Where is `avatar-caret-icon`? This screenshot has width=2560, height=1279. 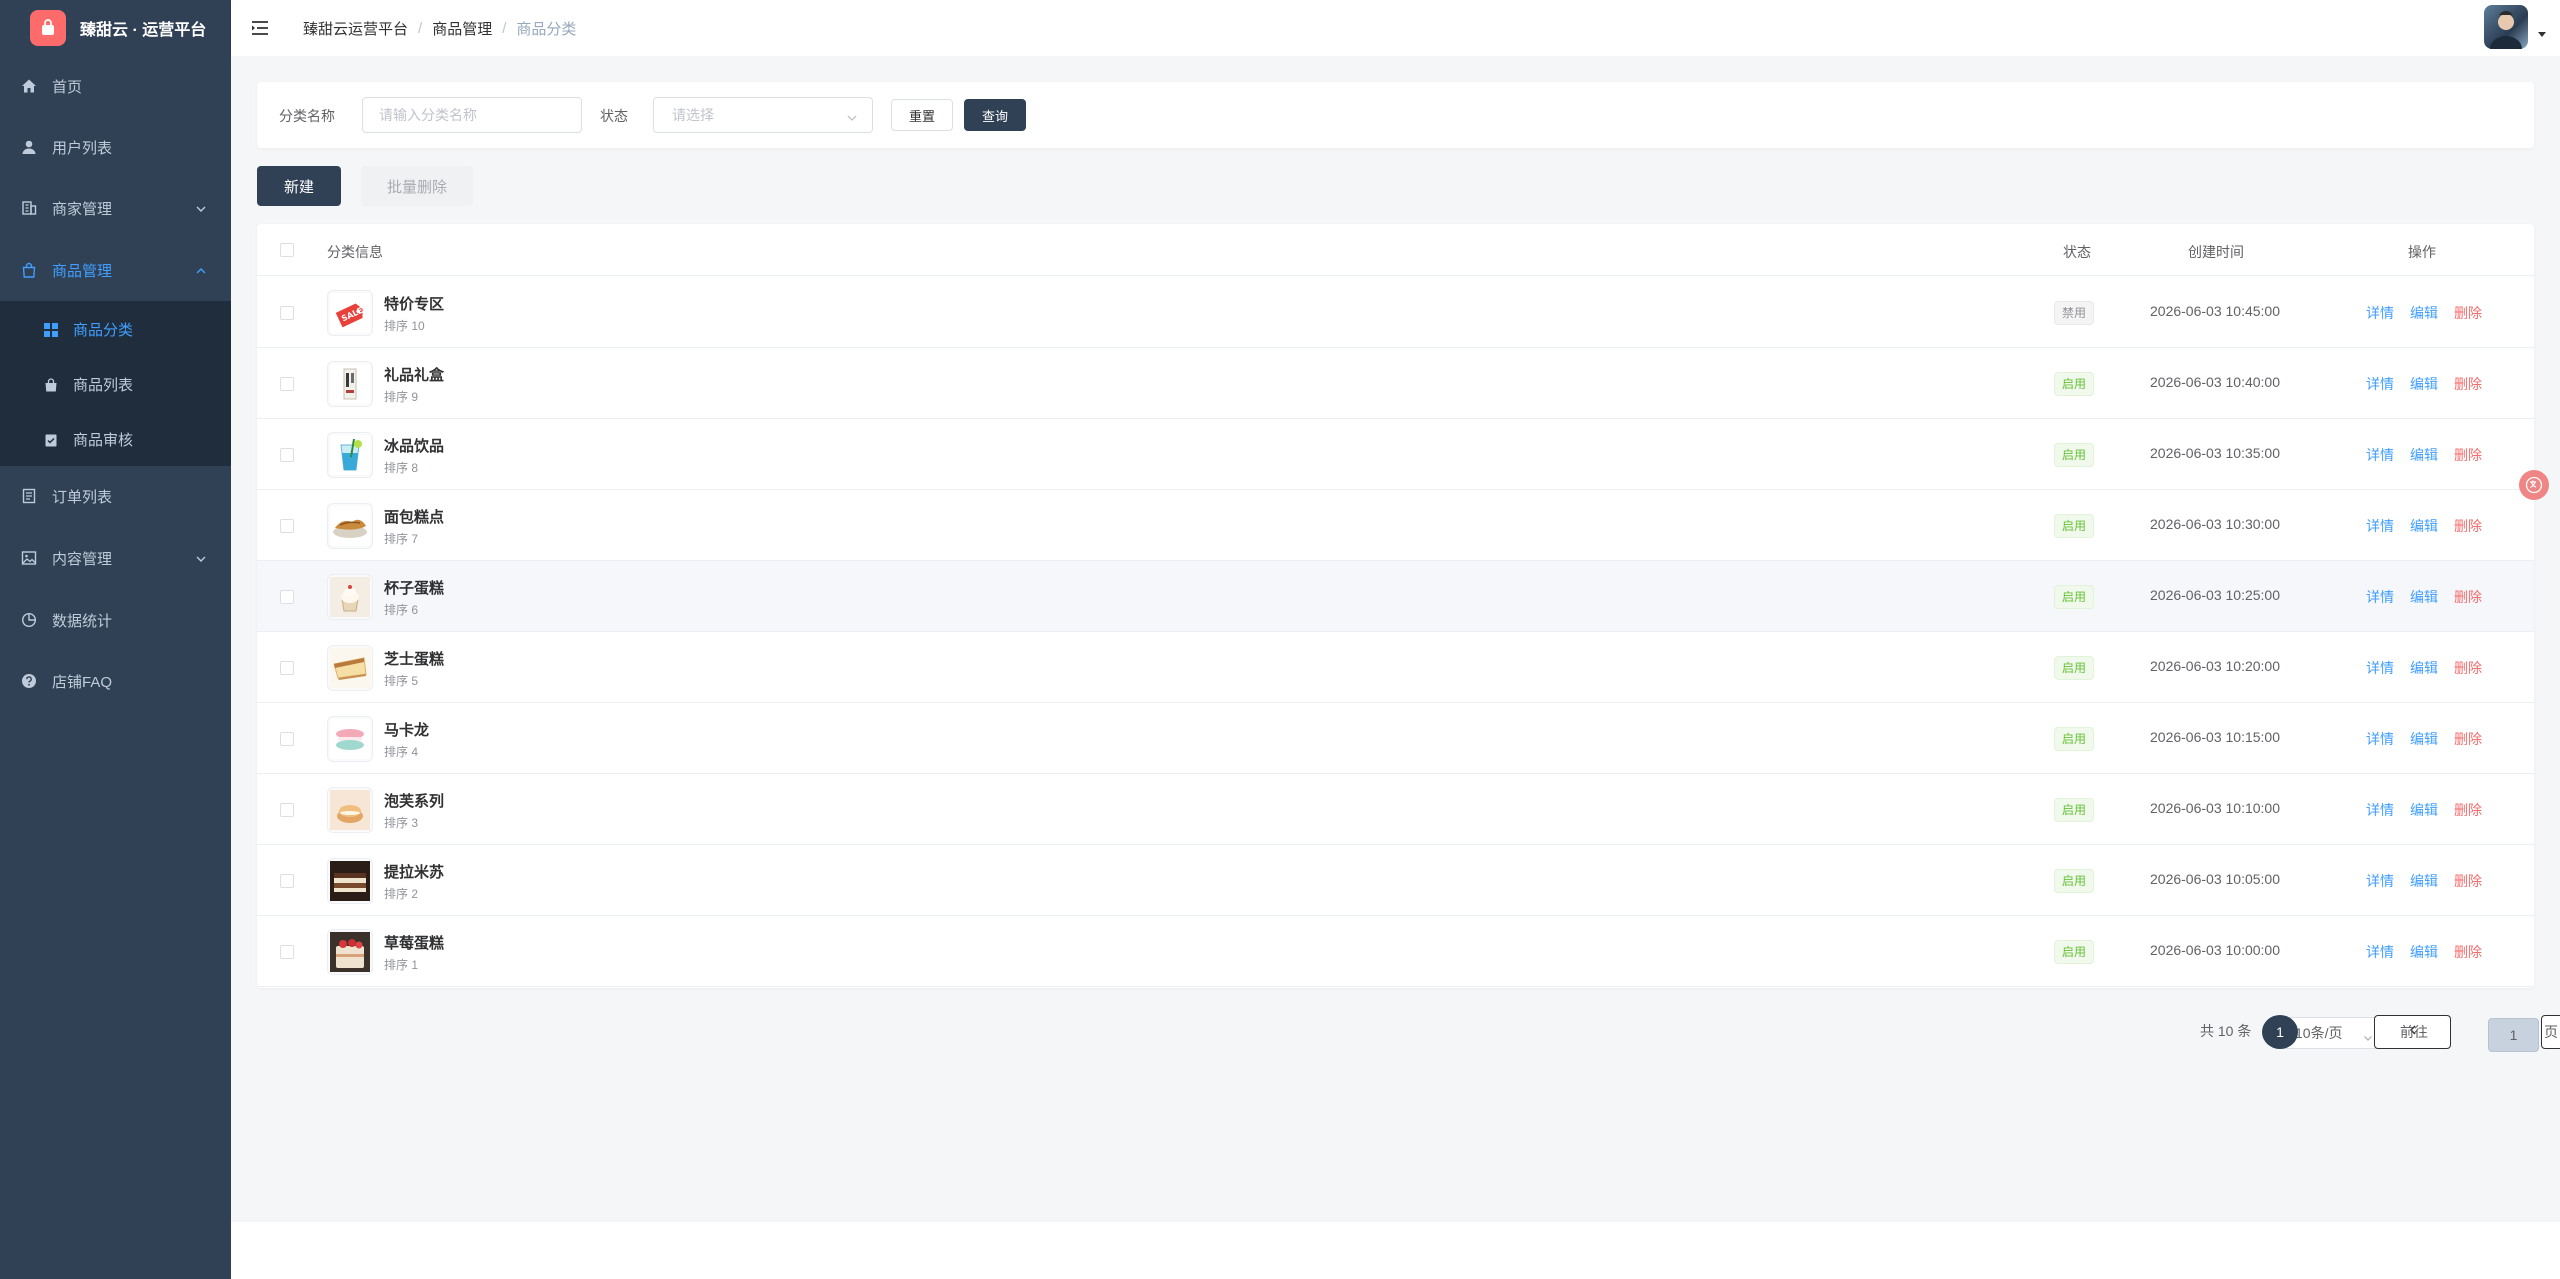
avatar-caret-icon is located at coordinates (2542, 34).